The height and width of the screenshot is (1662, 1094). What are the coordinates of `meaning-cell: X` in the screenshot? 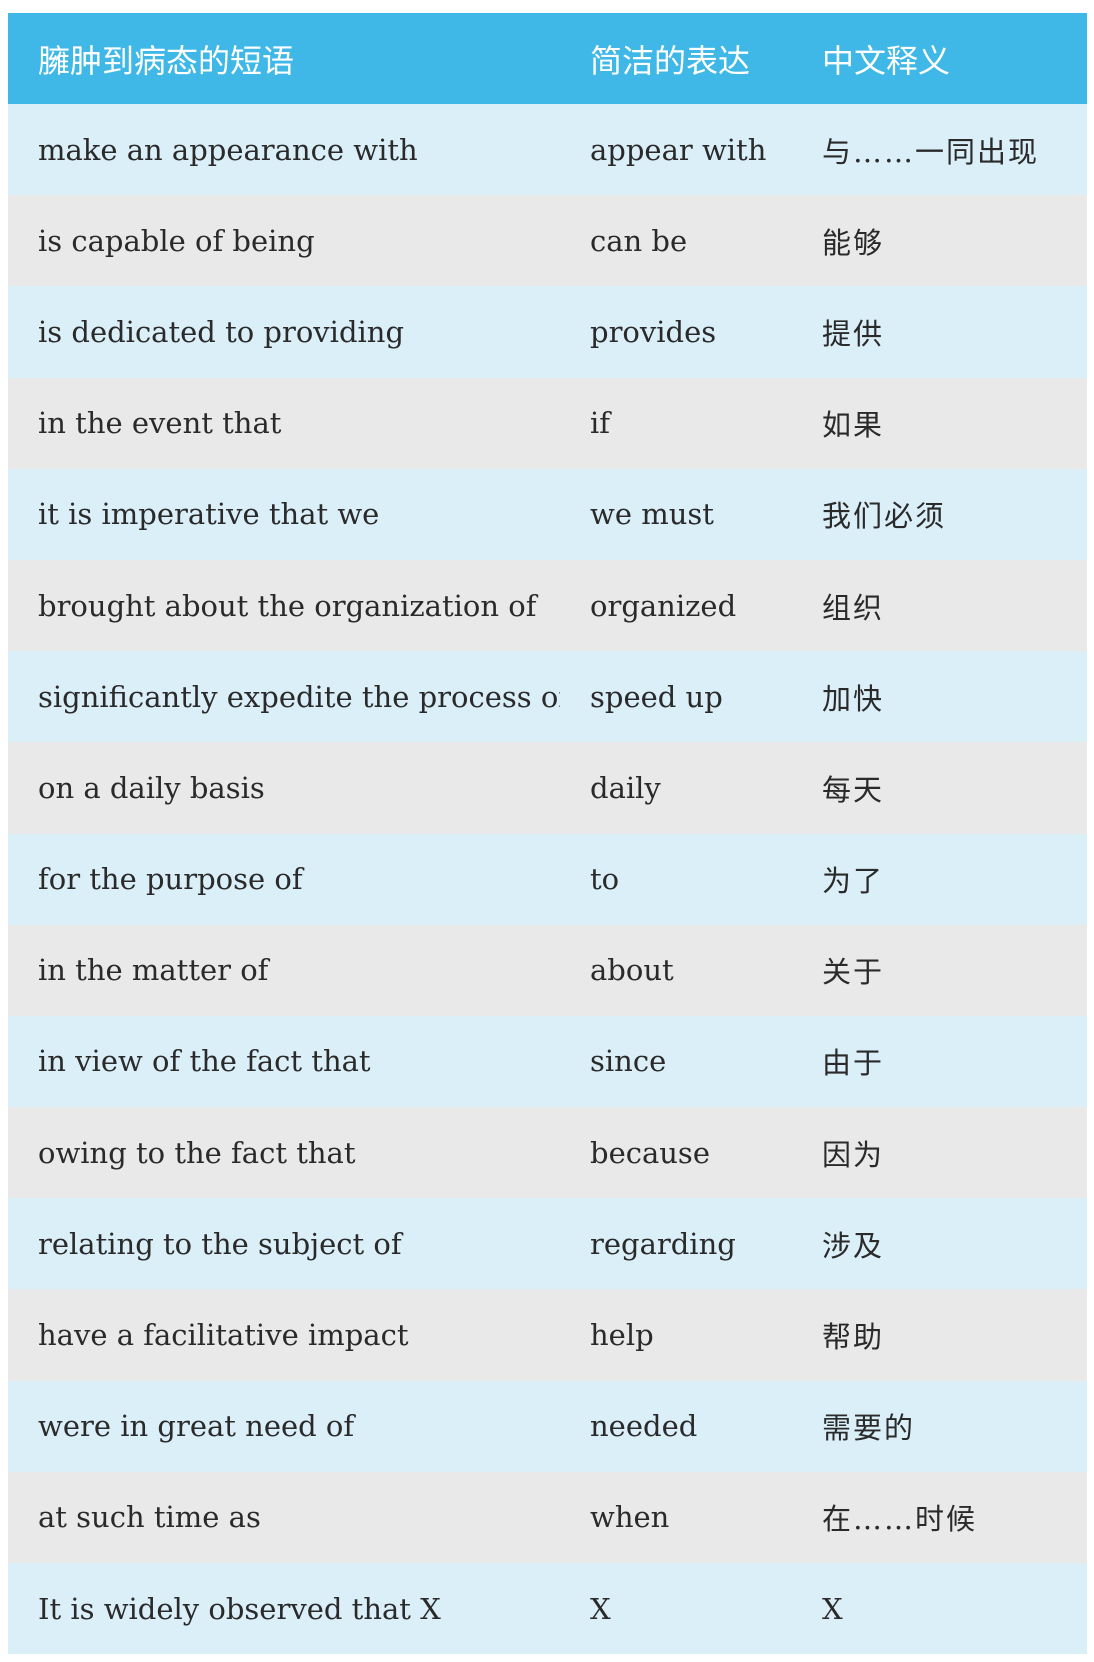 It's located at (833, 1608).